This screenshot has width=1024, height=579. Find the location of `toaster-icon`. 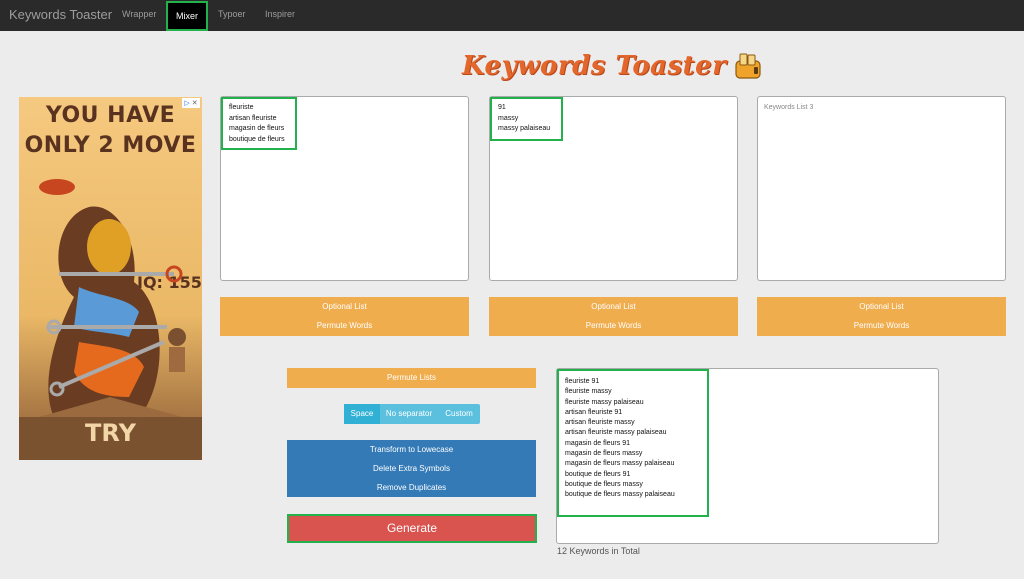

toaster-icon is located at coordinates (748, 66).